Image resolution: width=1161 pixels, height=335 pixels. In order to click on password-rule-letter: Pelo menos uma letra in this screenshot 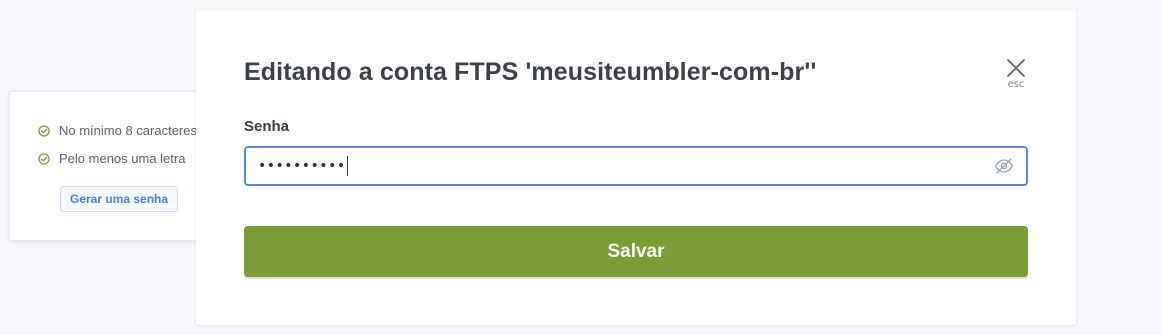, I will do `click(111, 158)`.